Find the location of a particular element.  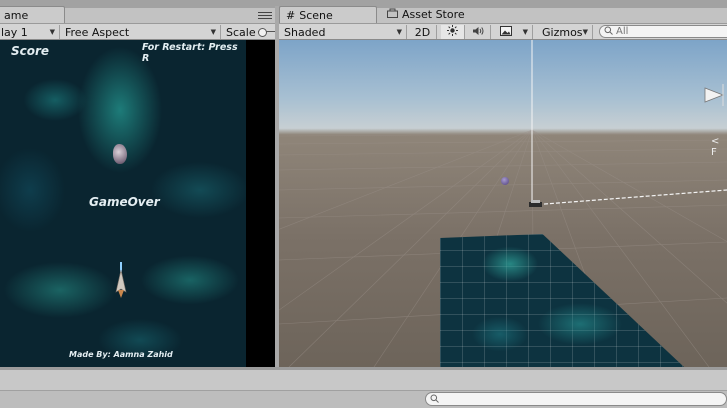

score-label: Score is located at coordinates (30, 51).